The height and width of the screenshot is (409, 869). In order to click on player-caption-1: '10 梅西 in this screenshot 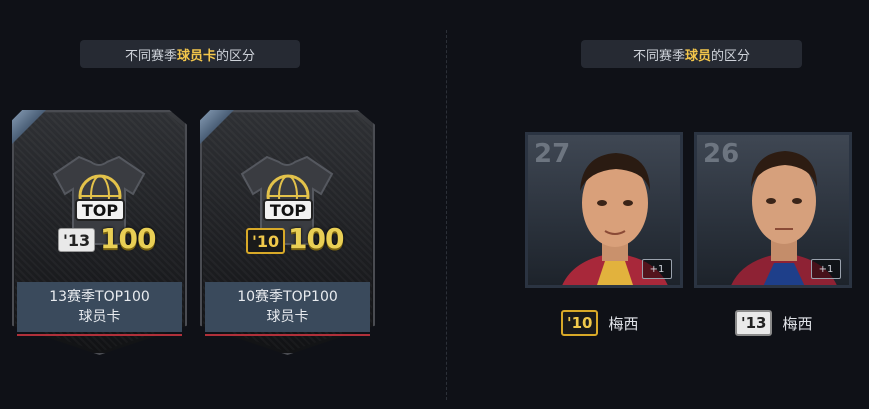, I will do `click(599, 323)`.